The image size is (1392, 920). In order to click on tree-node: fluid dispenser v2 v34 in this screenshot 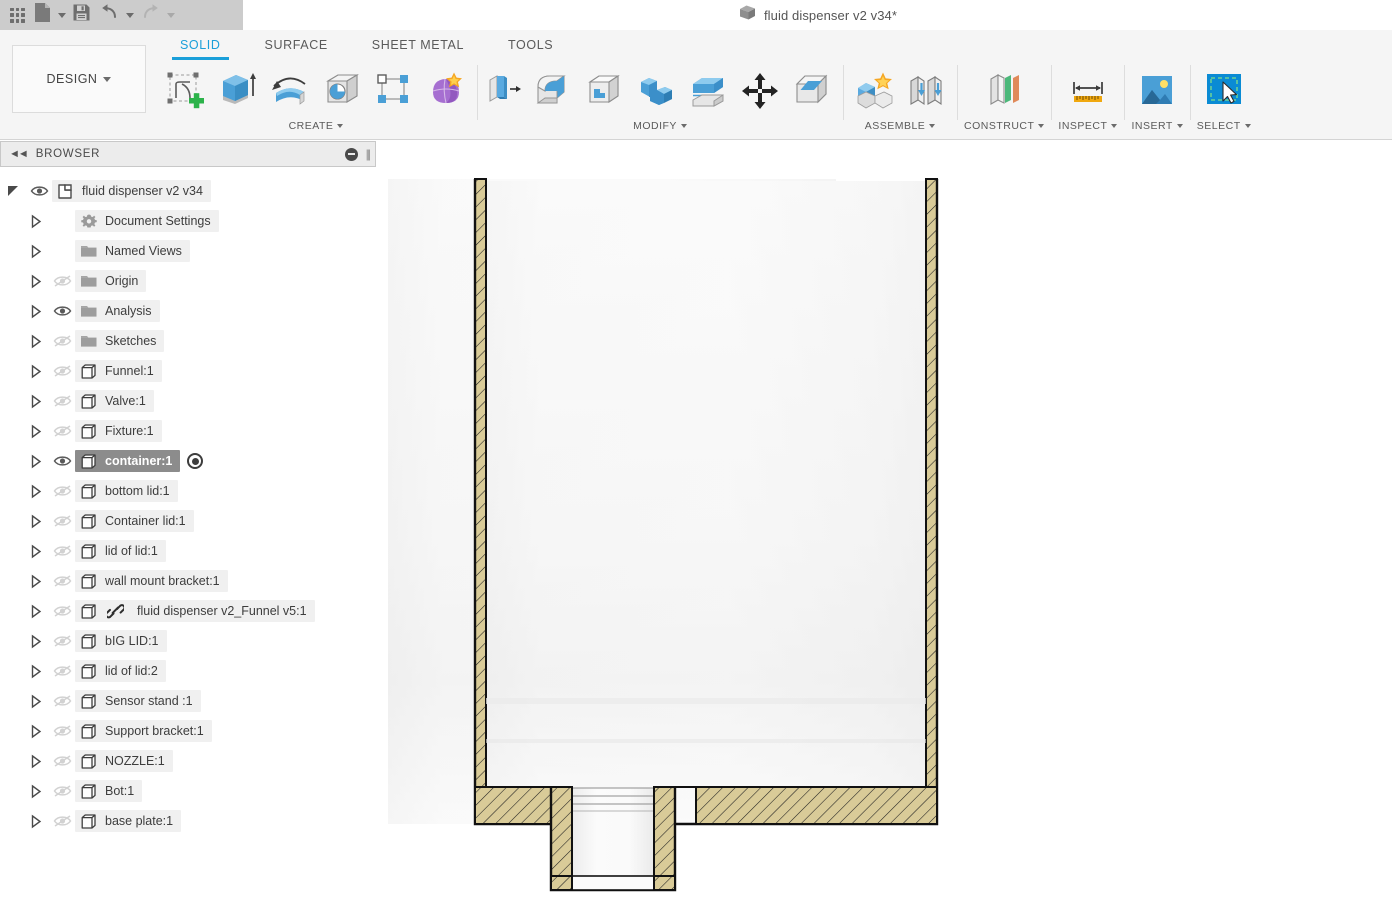, I will do `click(131, 191)`.